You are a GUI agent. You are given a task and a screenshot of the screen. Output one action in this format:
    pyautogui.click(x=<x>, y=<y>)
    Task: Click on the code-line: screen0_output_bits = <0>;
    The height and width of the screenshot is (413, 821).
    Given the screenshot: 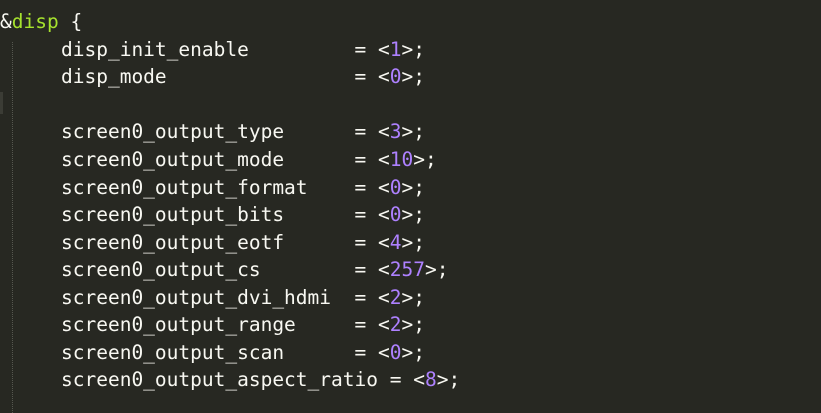 What is the action you would take?
    pyautogui.click(x=243, y=214)
    